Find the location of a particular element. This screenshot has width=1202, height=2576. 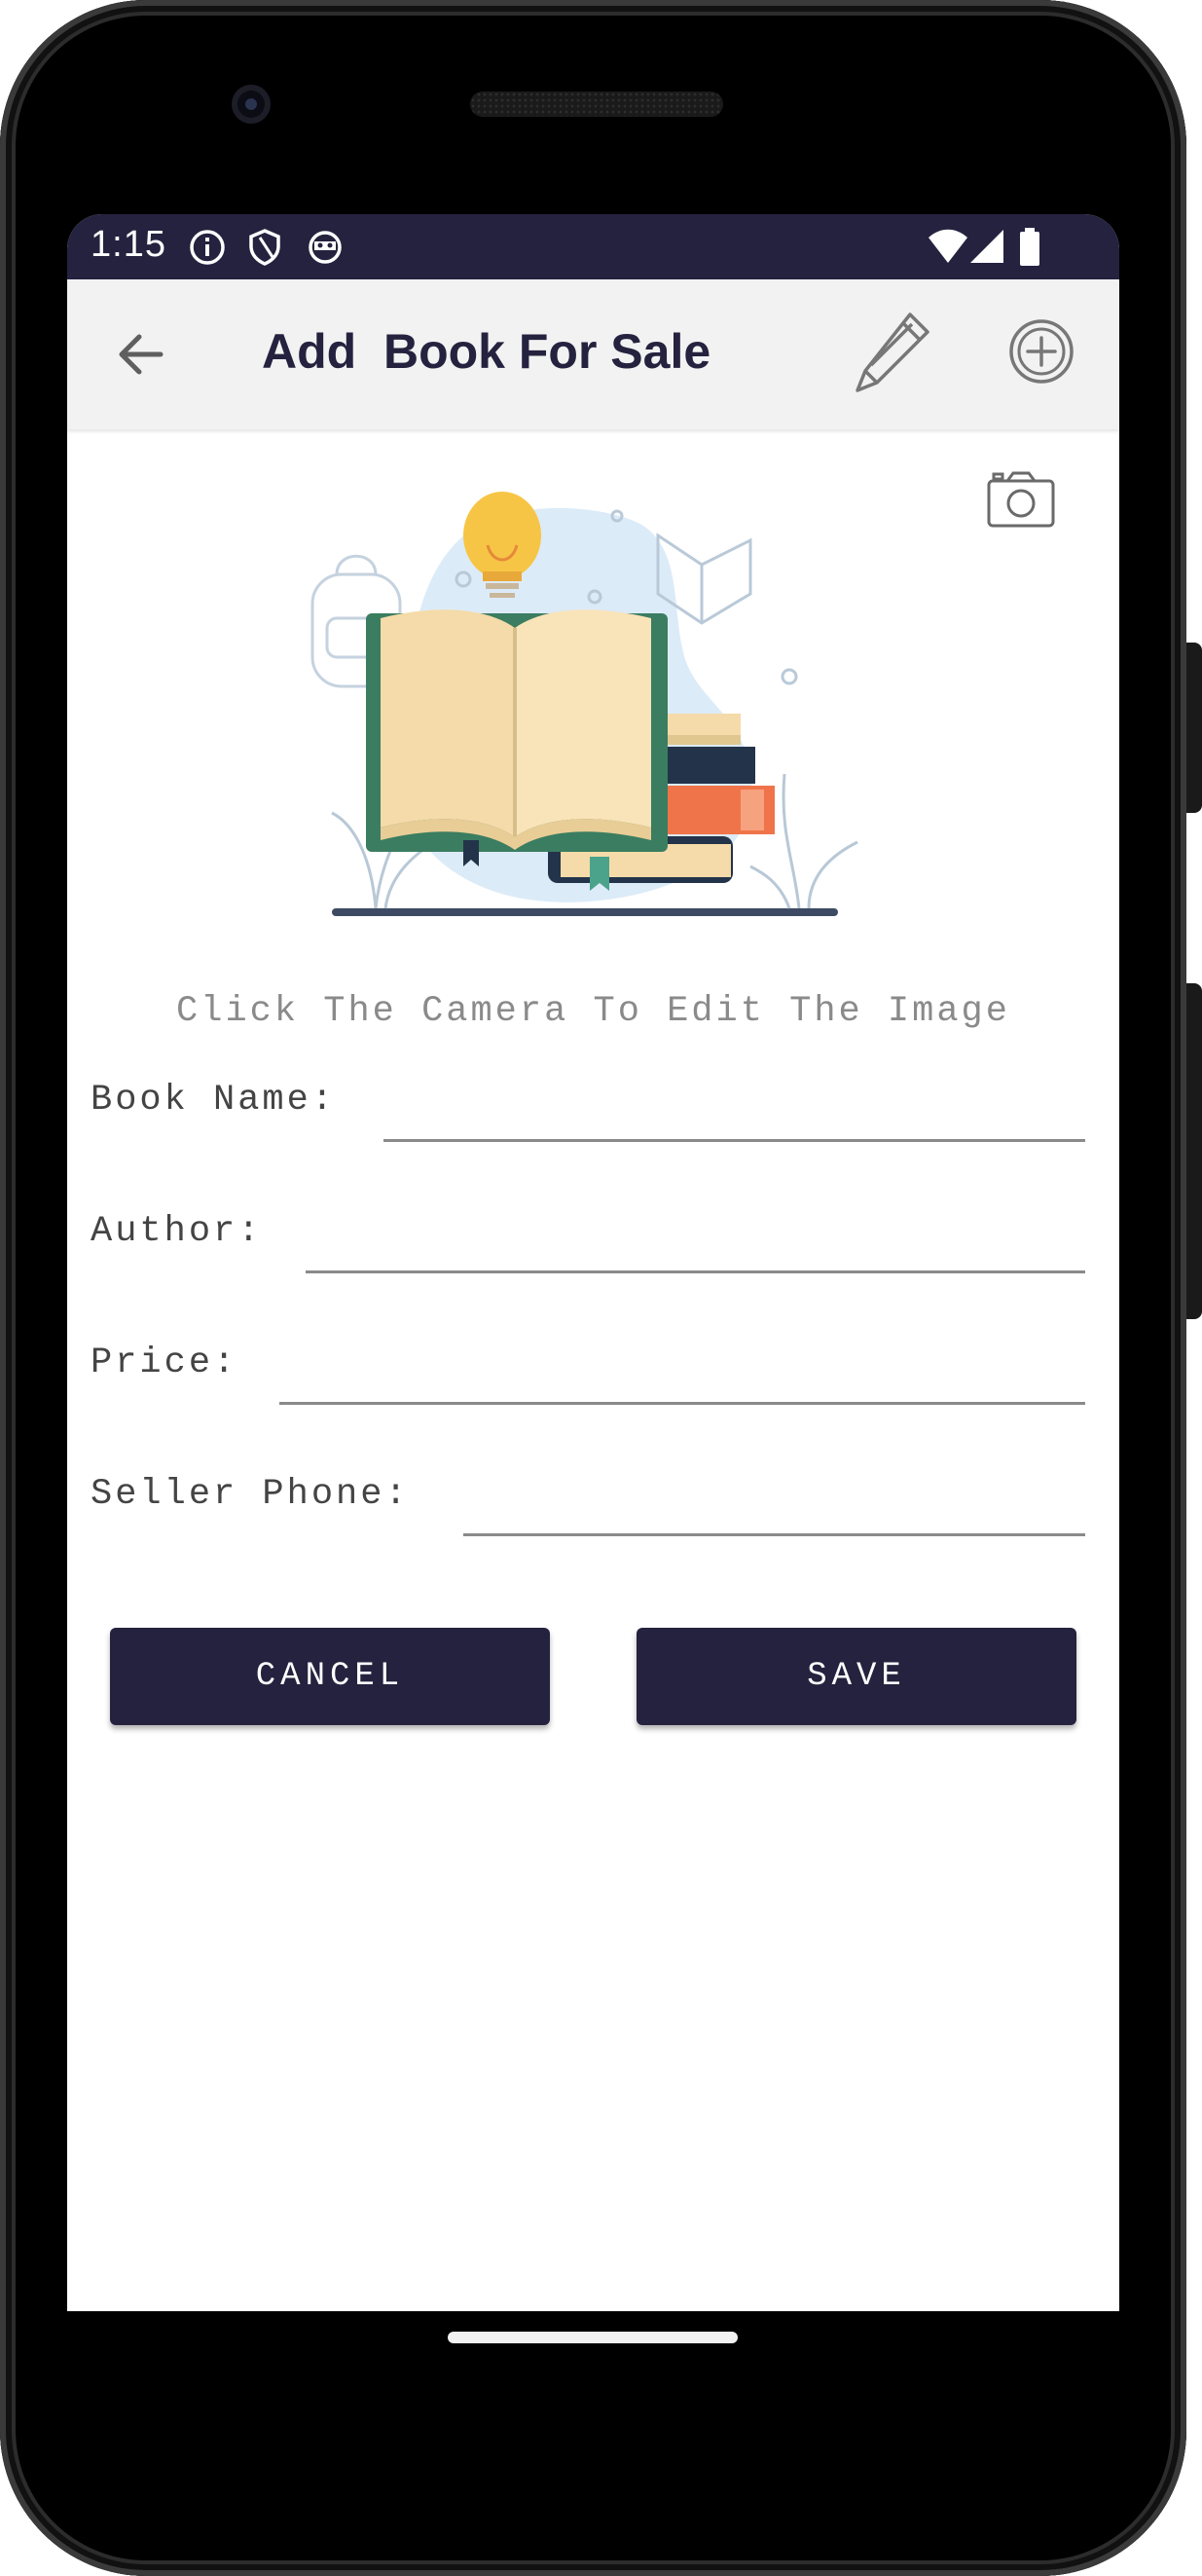

save-button: SAVE is located at coordinates (856, 1676).